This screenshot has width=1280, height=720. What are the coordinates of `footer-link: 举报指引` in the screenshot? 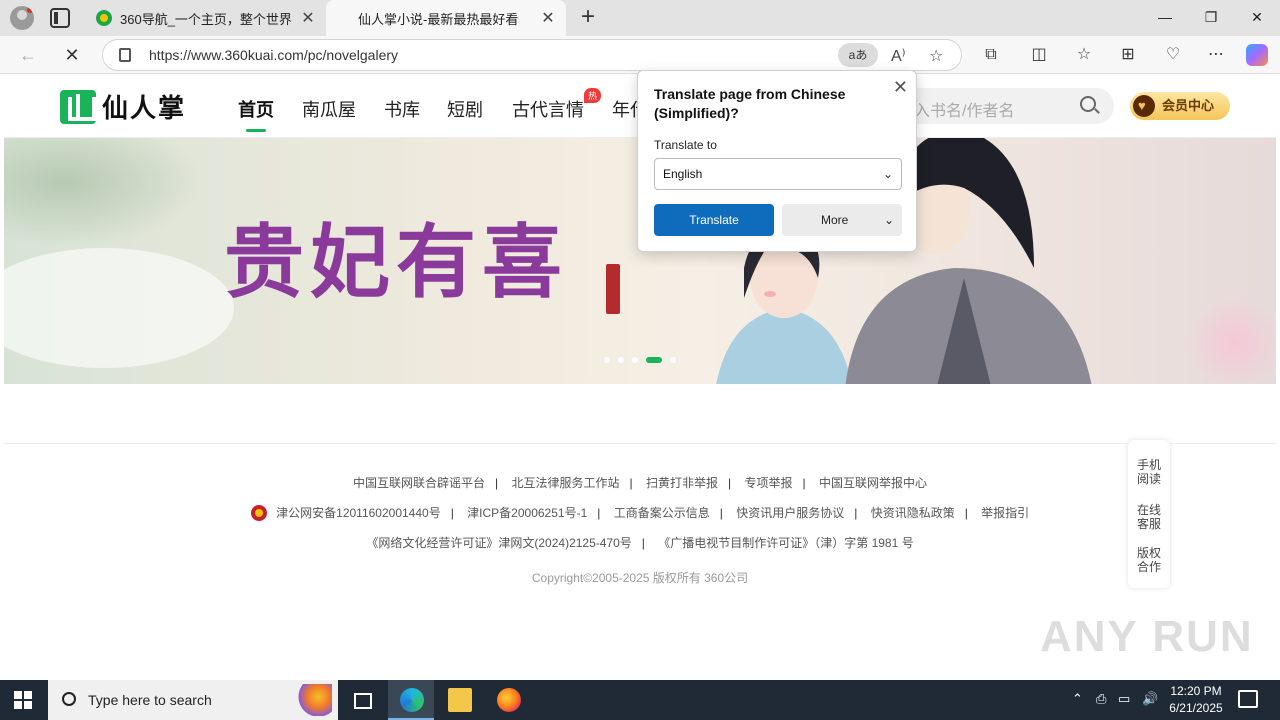 It's located at (1005, 513).